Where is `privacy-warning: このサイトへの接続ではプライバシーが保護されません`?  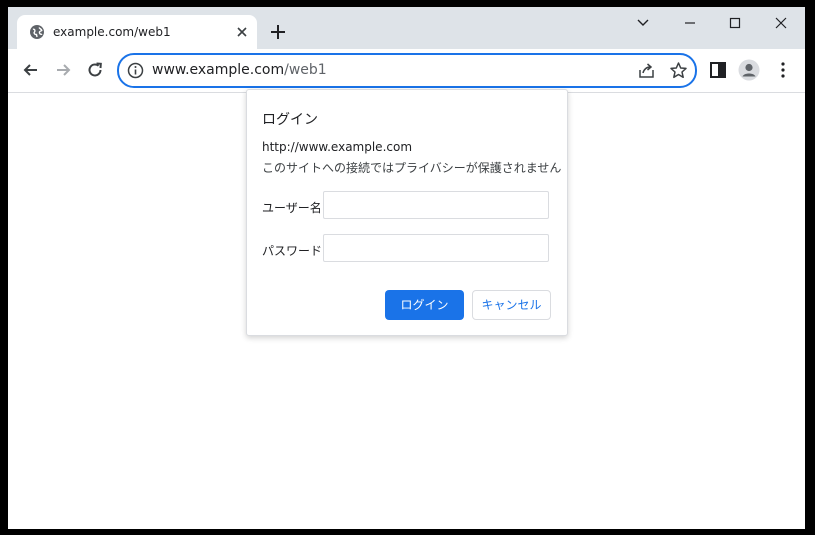
privacy-warning: このサイトへの接続ではプライバシーが保護されません is located at coordinates (412, 168).